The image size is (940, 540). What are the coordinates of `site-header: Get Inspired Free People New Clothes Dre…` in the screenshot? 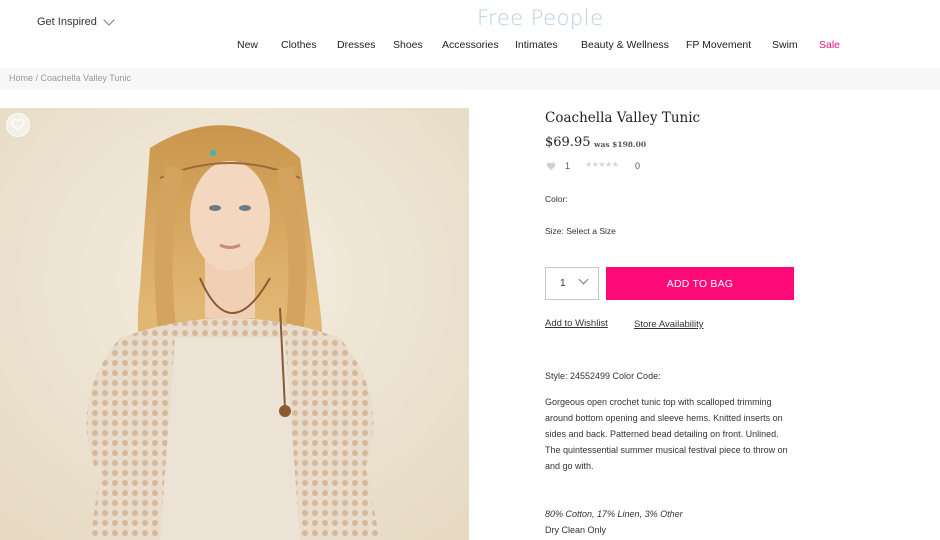 It's located at (470, 34).